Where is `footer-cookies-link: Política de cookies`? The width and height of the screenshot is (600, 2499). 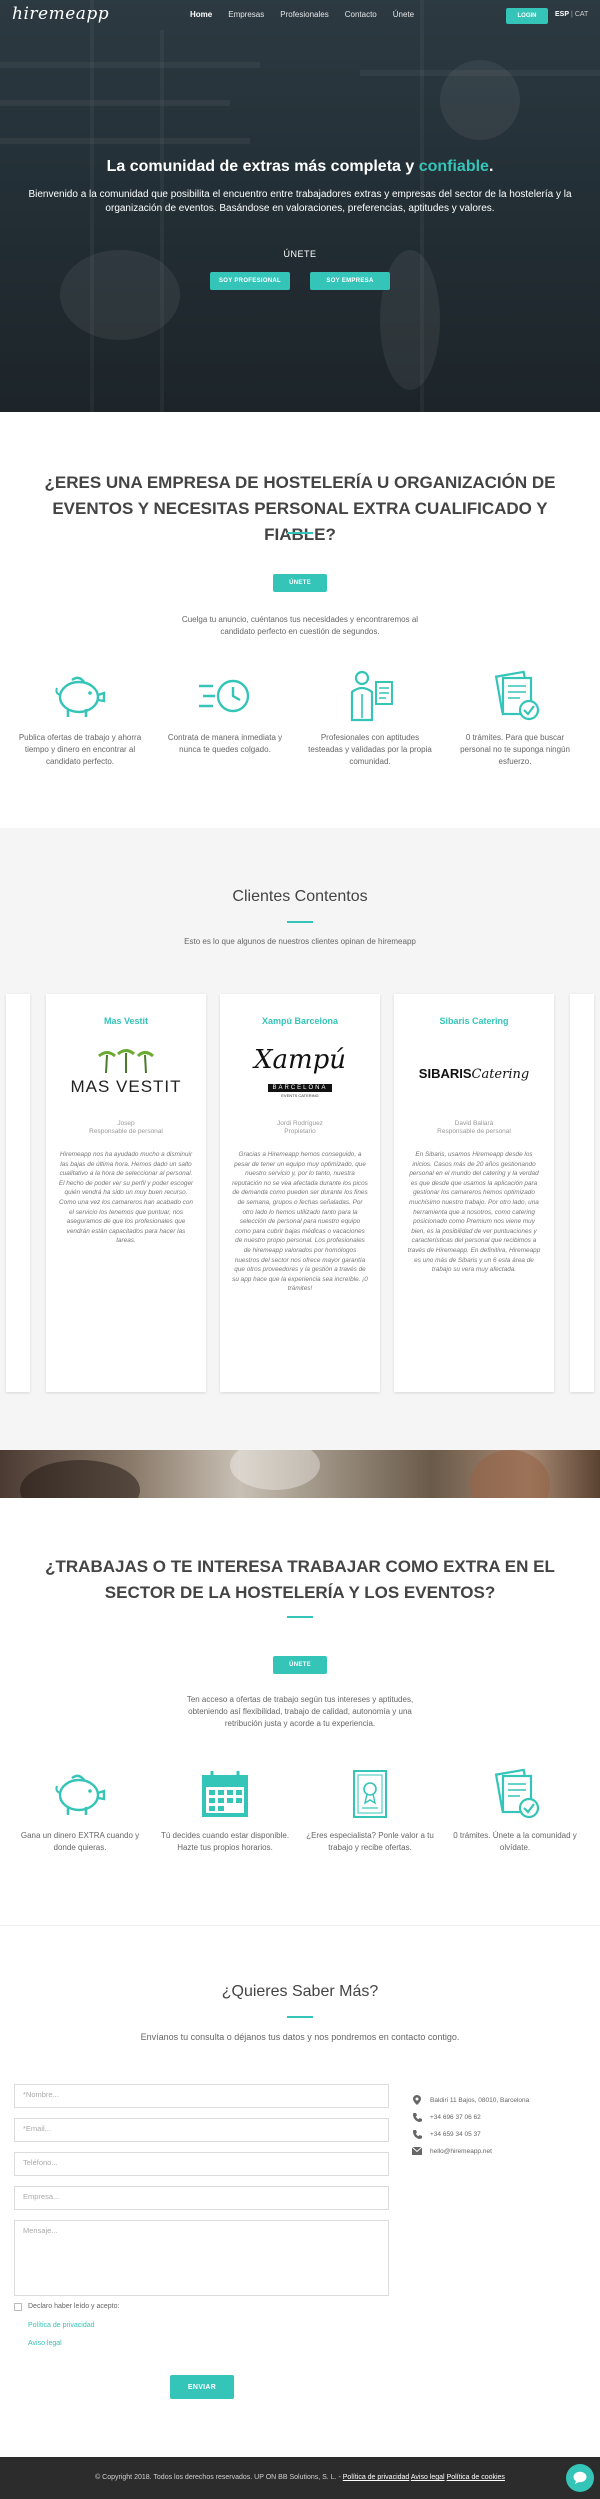 footer-cookies-link: Política de cookies is located at coordinates (476, 2477).